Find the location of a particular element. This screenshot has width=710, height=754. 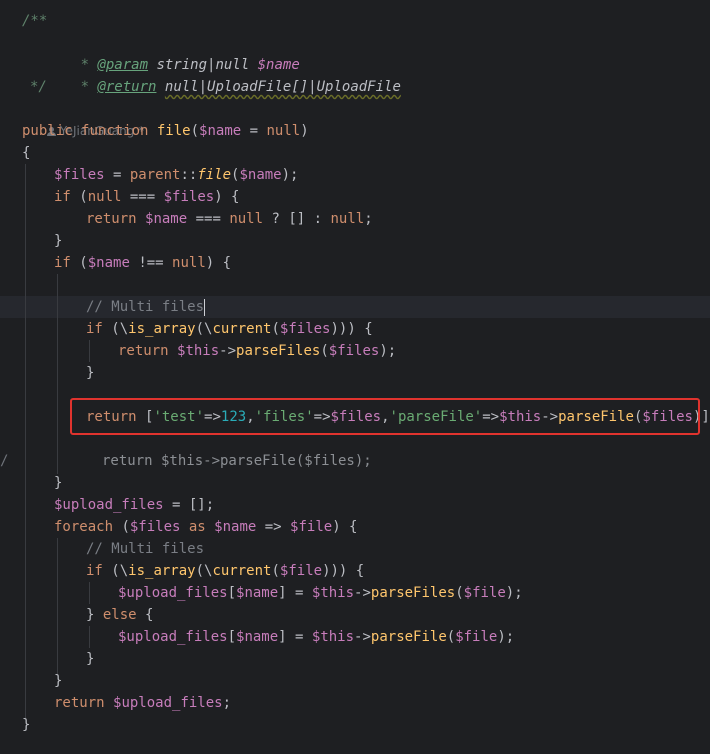

code-line-content: return $this->parseFile($files); is located at coordinates (237, 461).